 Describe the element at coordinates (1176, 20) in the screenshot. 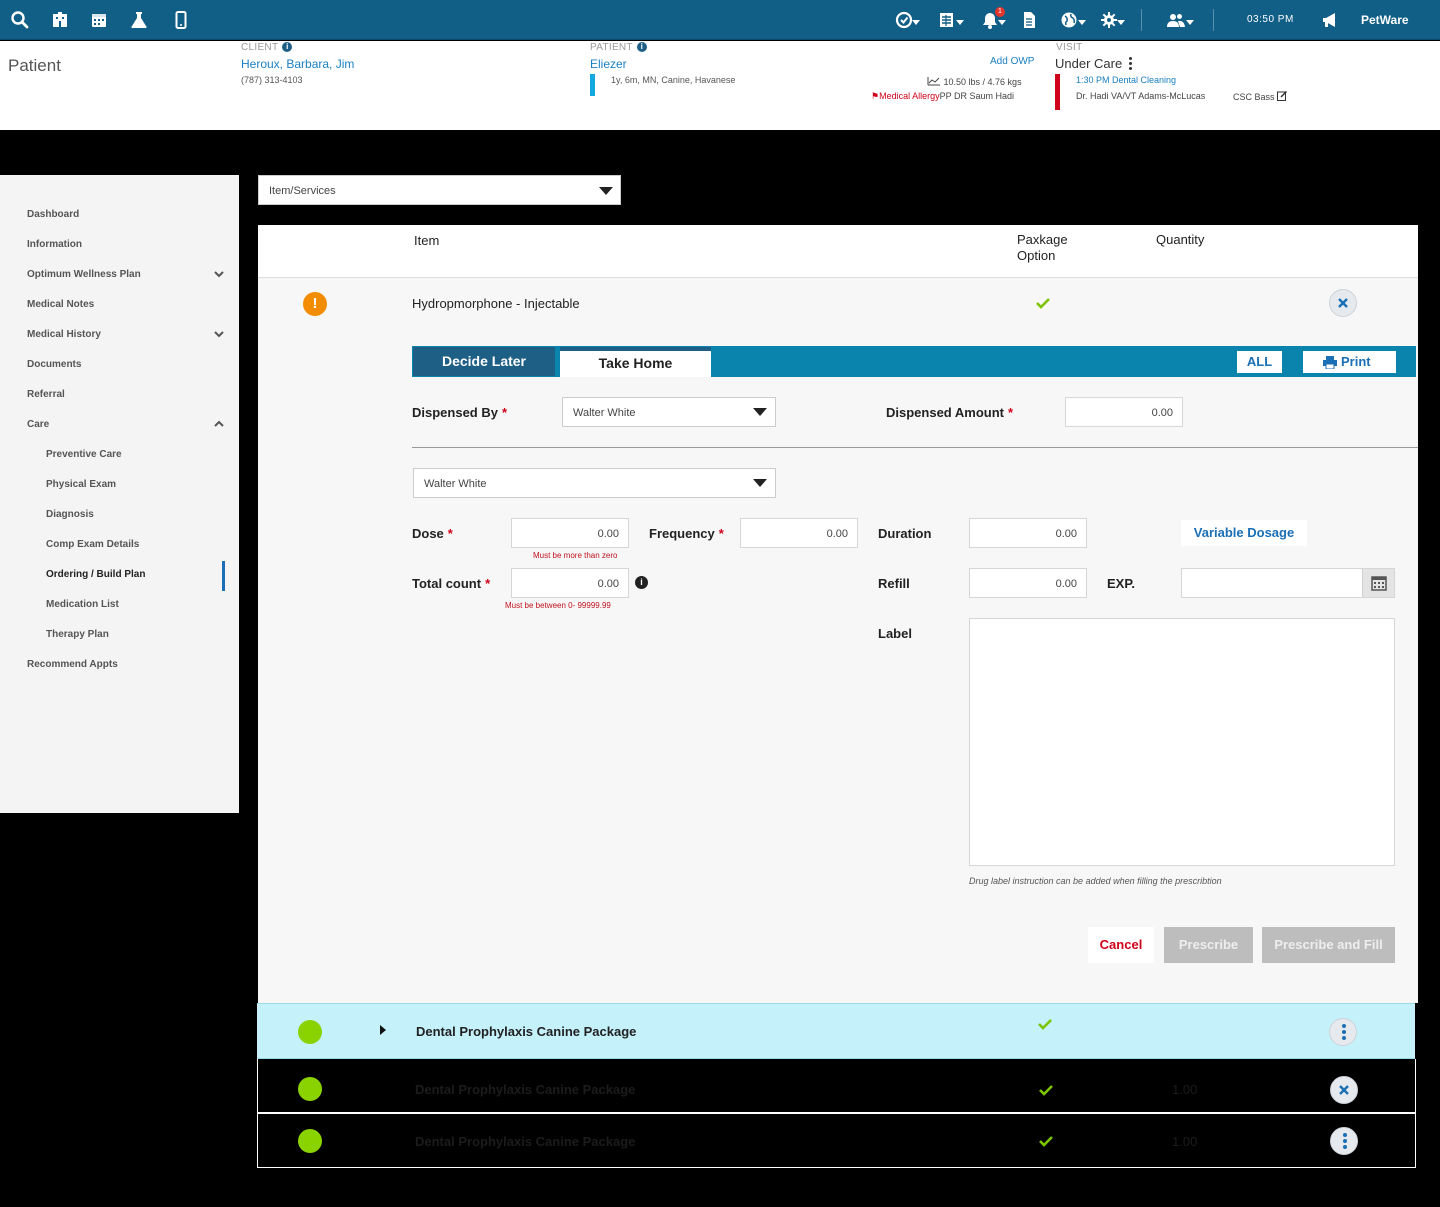

I see `users-icon` at that location.